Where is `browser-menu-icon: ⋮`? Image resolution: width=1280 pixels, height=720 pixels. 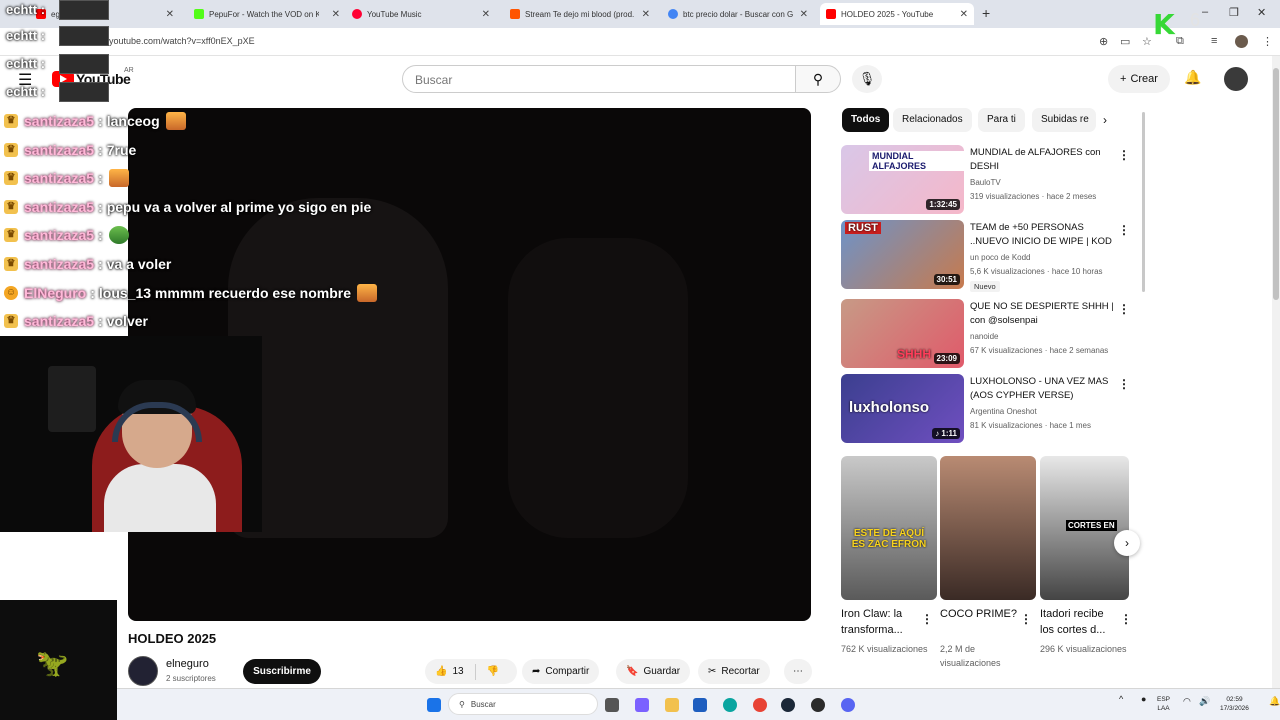 browser-menu-icon: ⋮ is located at coordinates (1267, 41).